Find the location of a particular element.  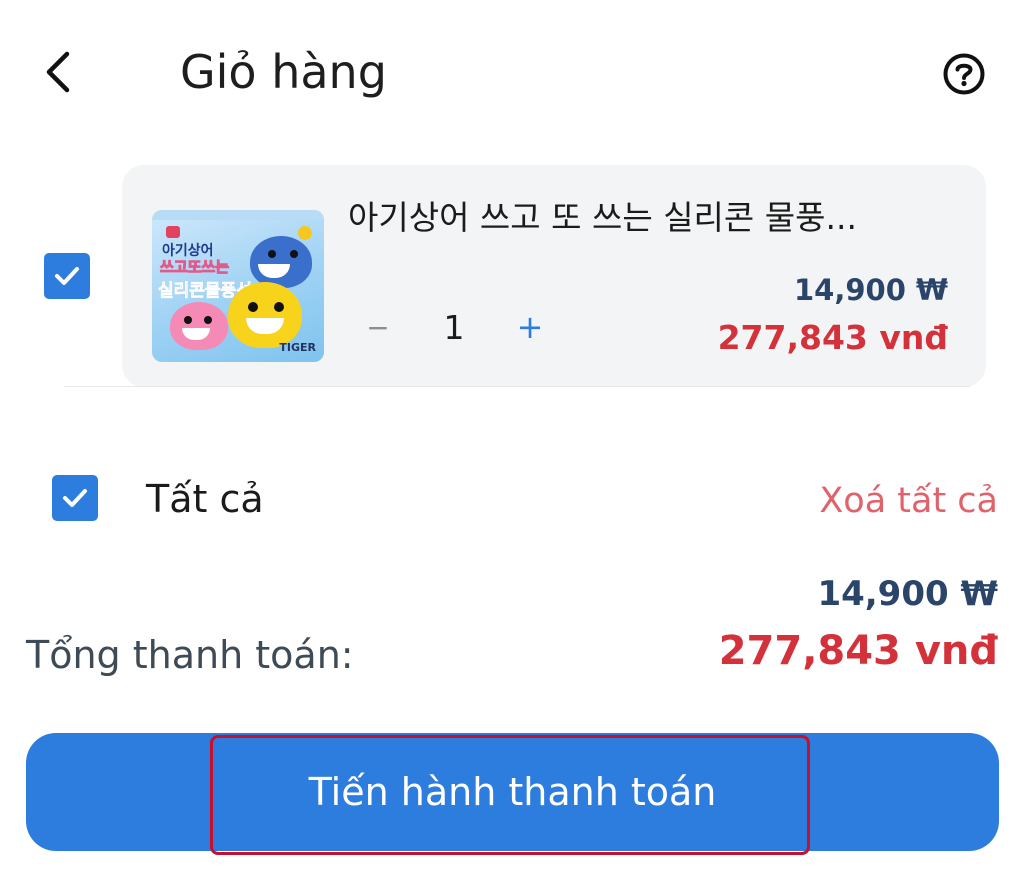

page-title: Giỏ hàng is located at coordinates (283, 72).